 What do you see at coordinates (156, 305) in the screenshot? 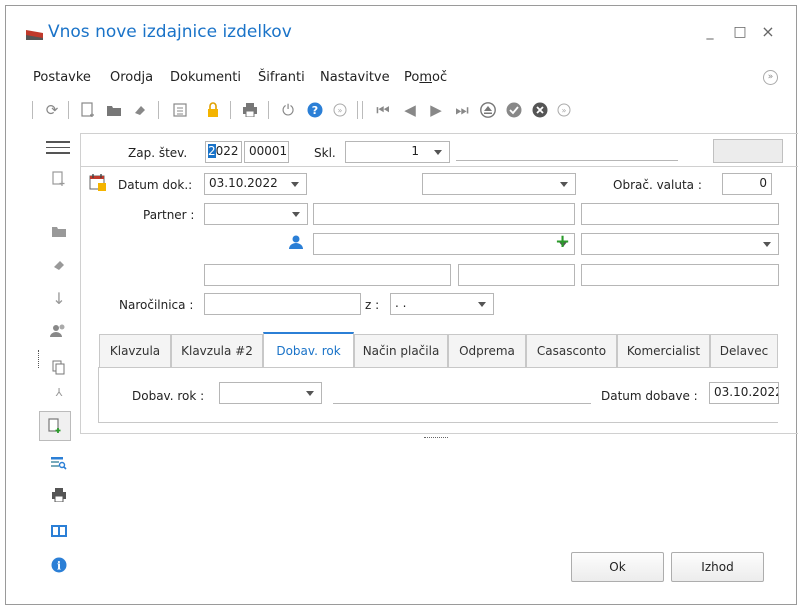
I see `narocilnica-label: Naročilnica :` at bounding box center [156, 305].